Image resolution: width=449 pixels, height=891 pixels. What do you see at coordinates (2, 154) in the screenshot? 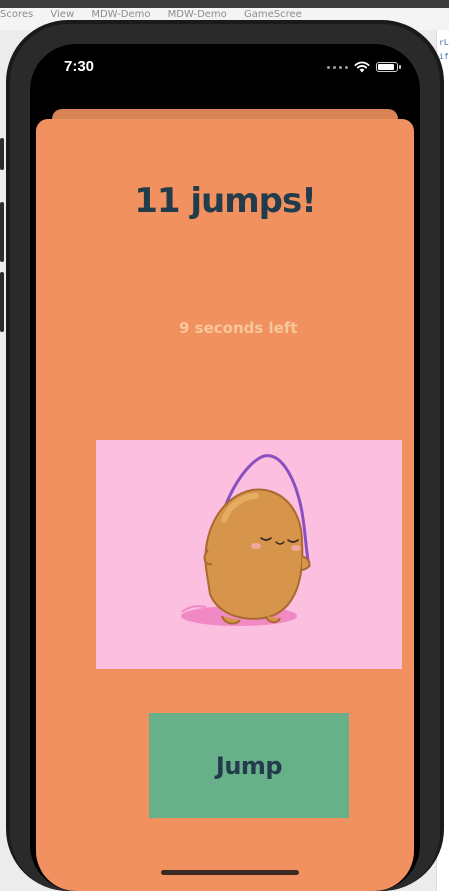
I see `mute-switch` at bounding box center [2, 154].